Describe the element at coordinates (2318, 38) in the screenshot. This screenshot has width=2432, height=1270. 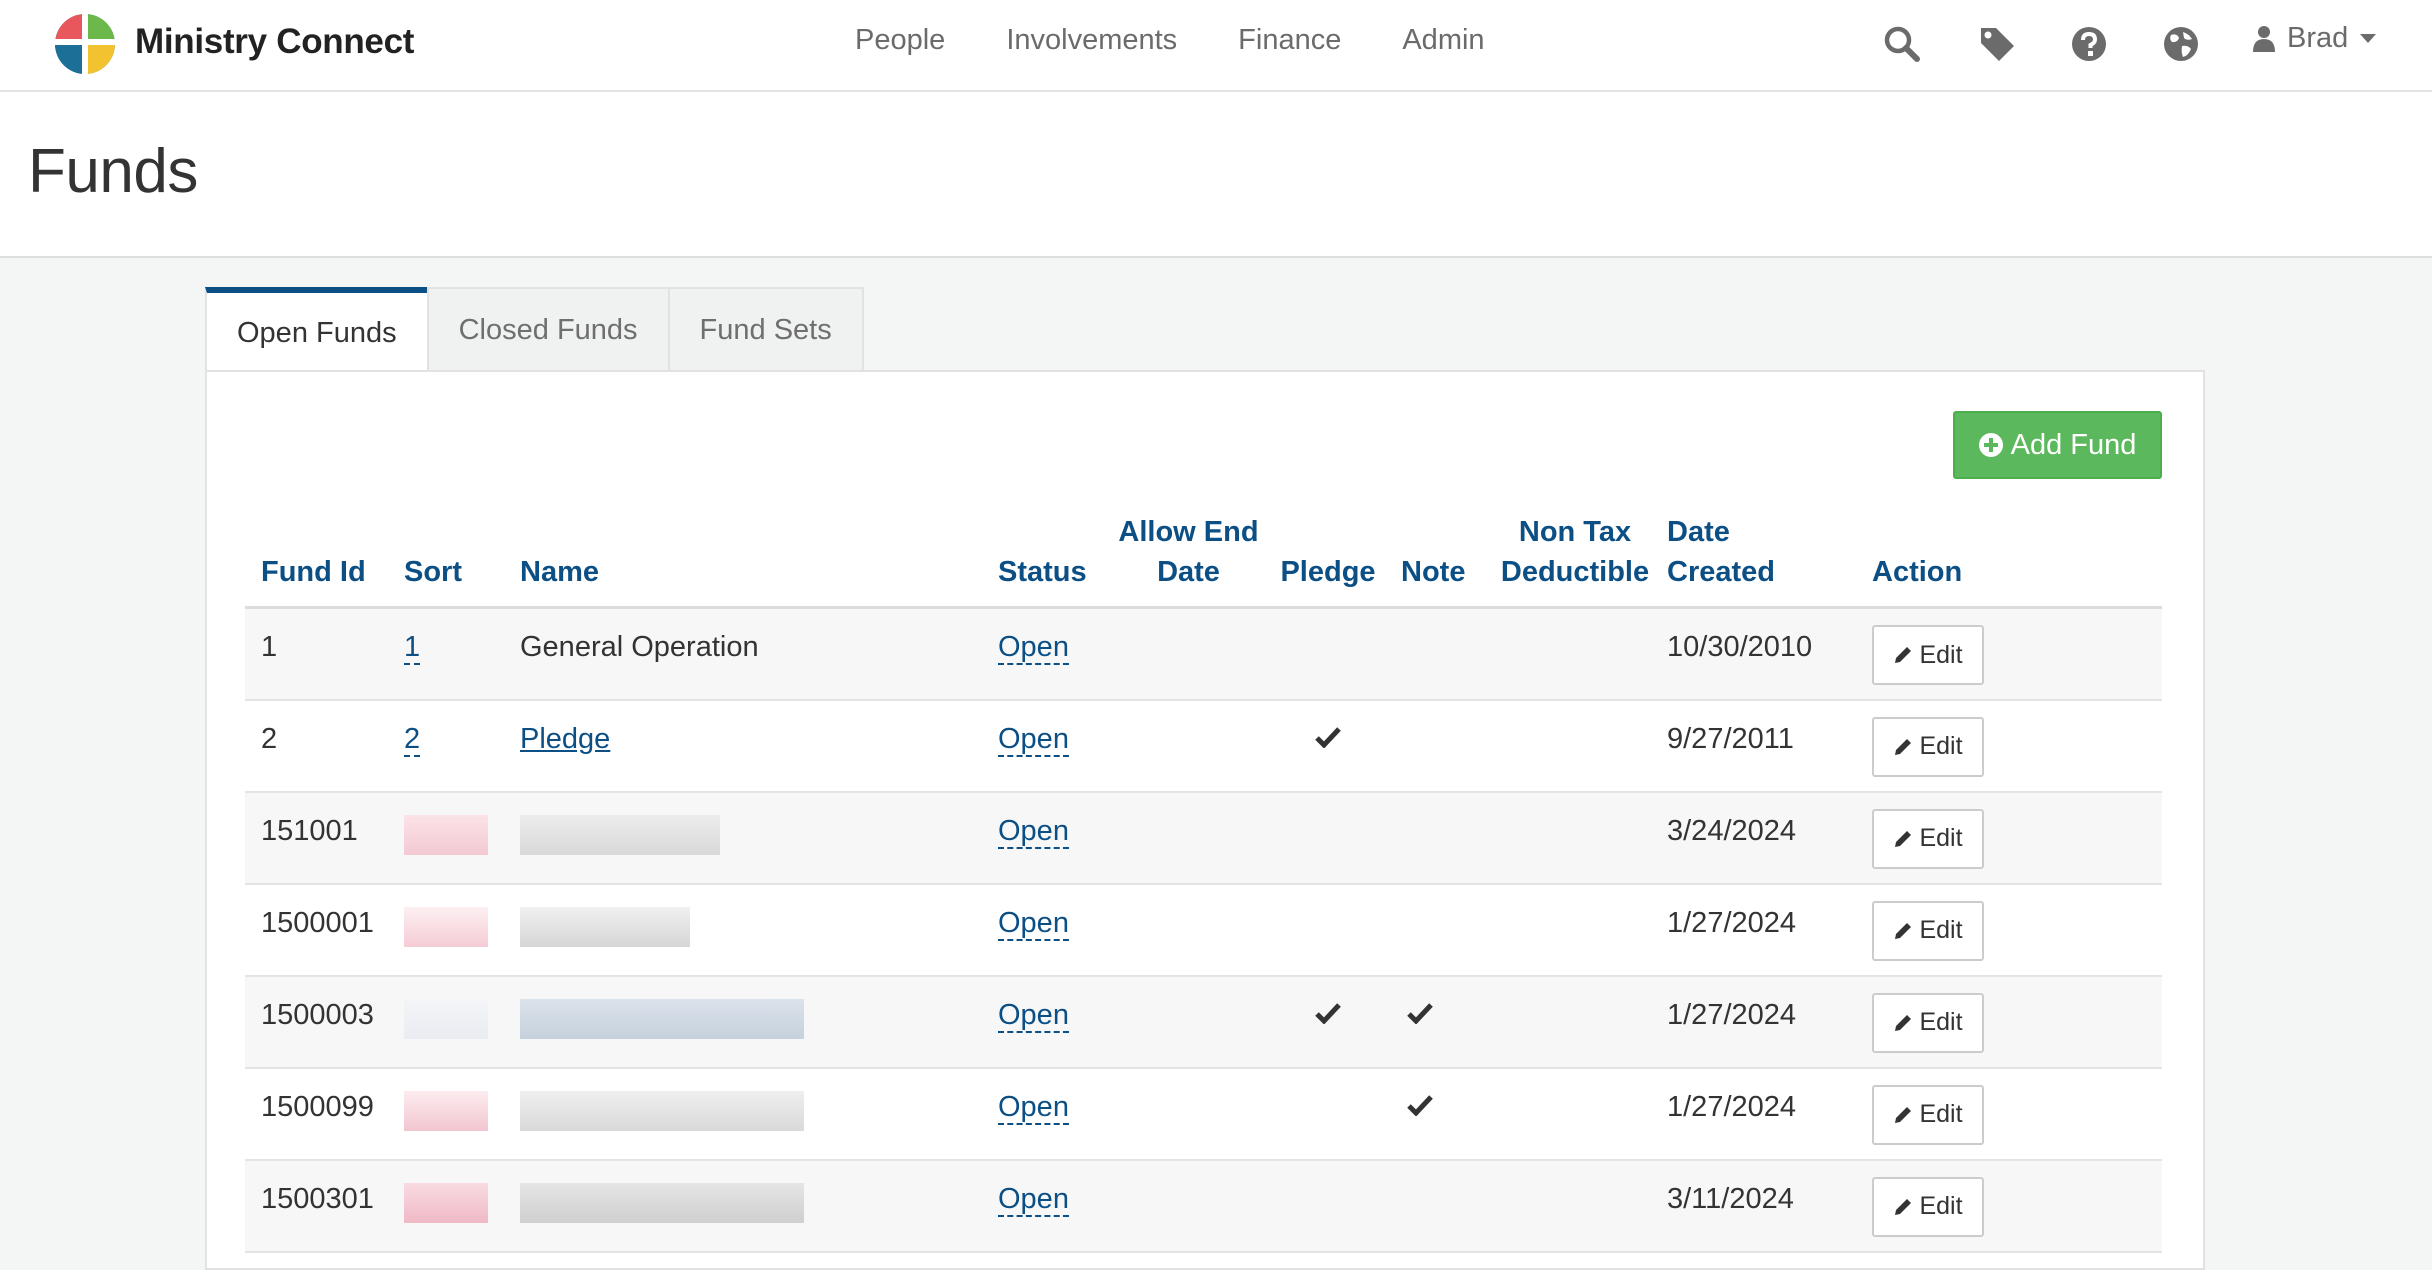
I see `user-name: Brad` at that location.